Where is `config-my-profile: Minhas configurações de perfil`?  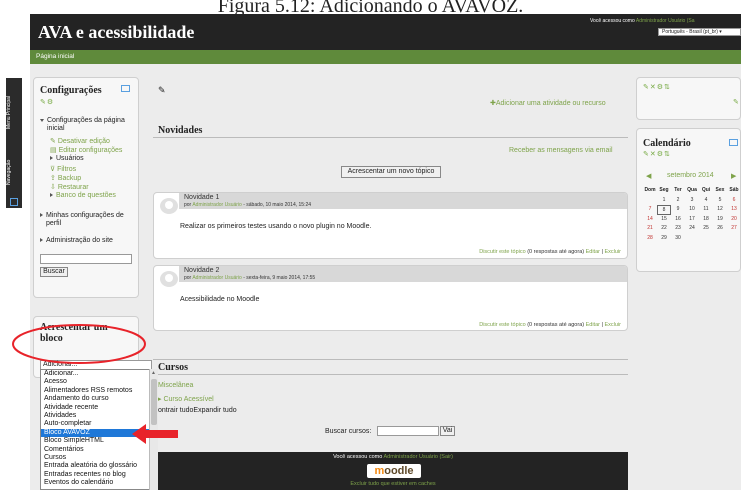
config-my-profile: Minhas configurações de perfil is located at coordinates (87, 220).